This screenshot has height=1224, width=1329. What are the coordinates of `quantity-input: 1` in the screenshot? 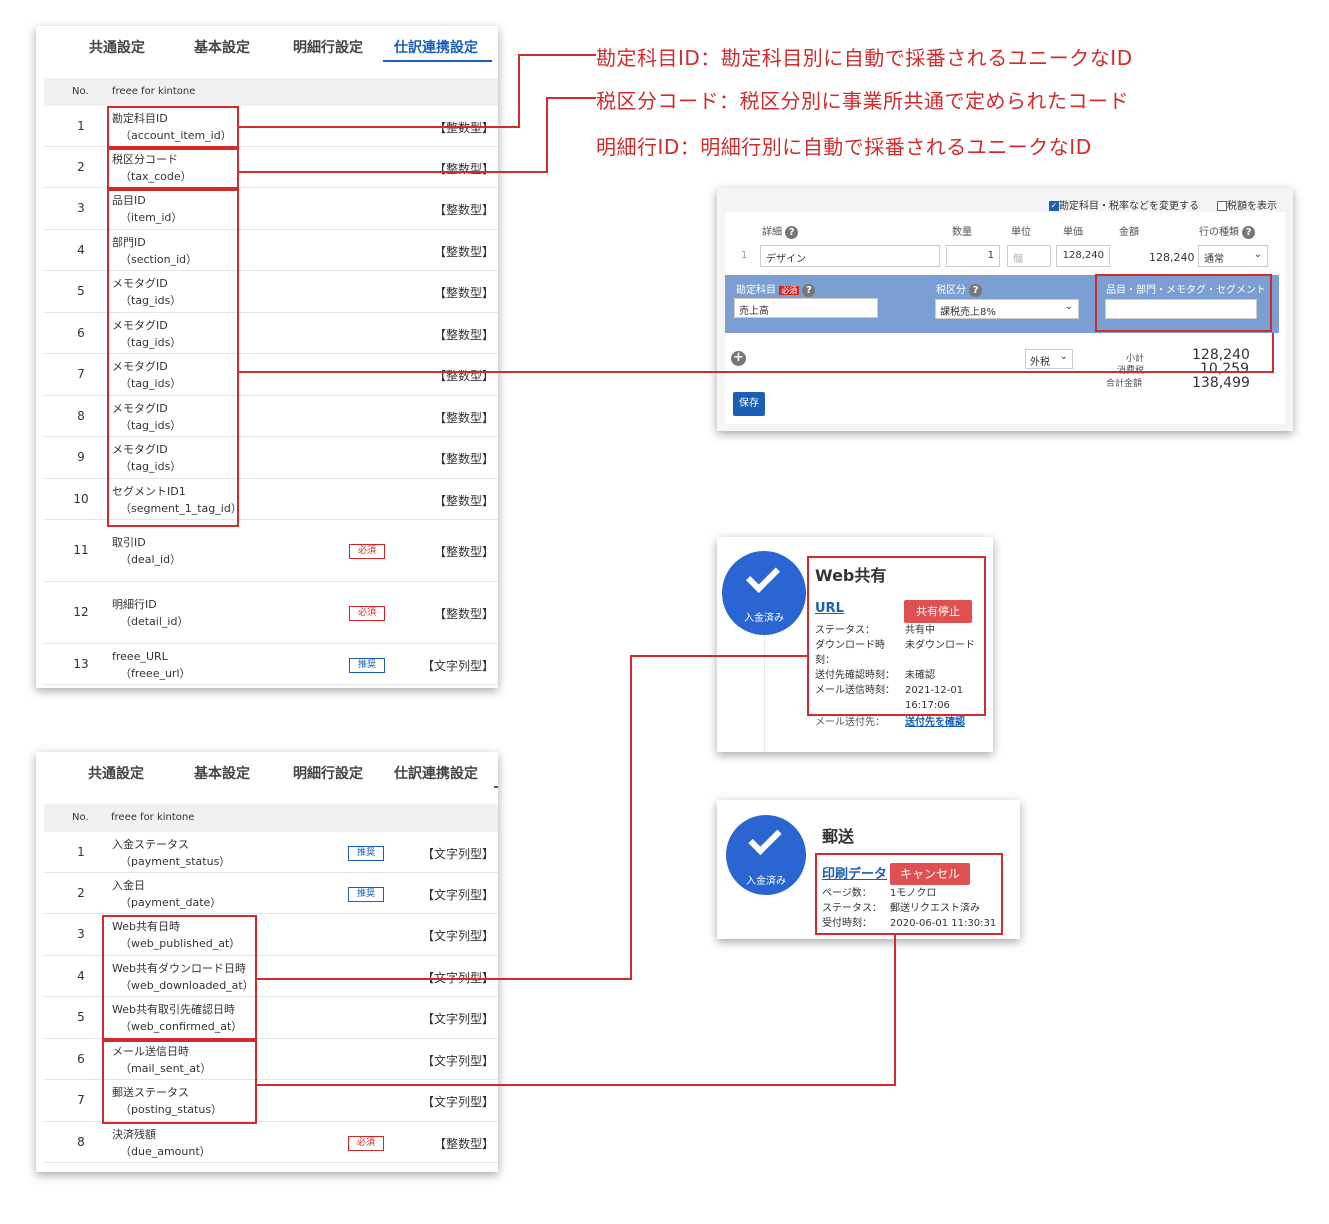 It's located at (973, 256).